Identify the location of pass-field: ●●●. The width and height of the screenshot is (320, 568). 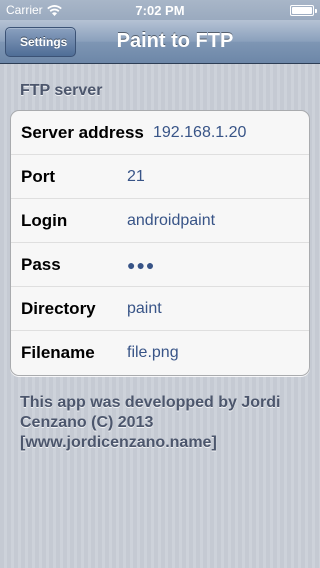
(141, 265).